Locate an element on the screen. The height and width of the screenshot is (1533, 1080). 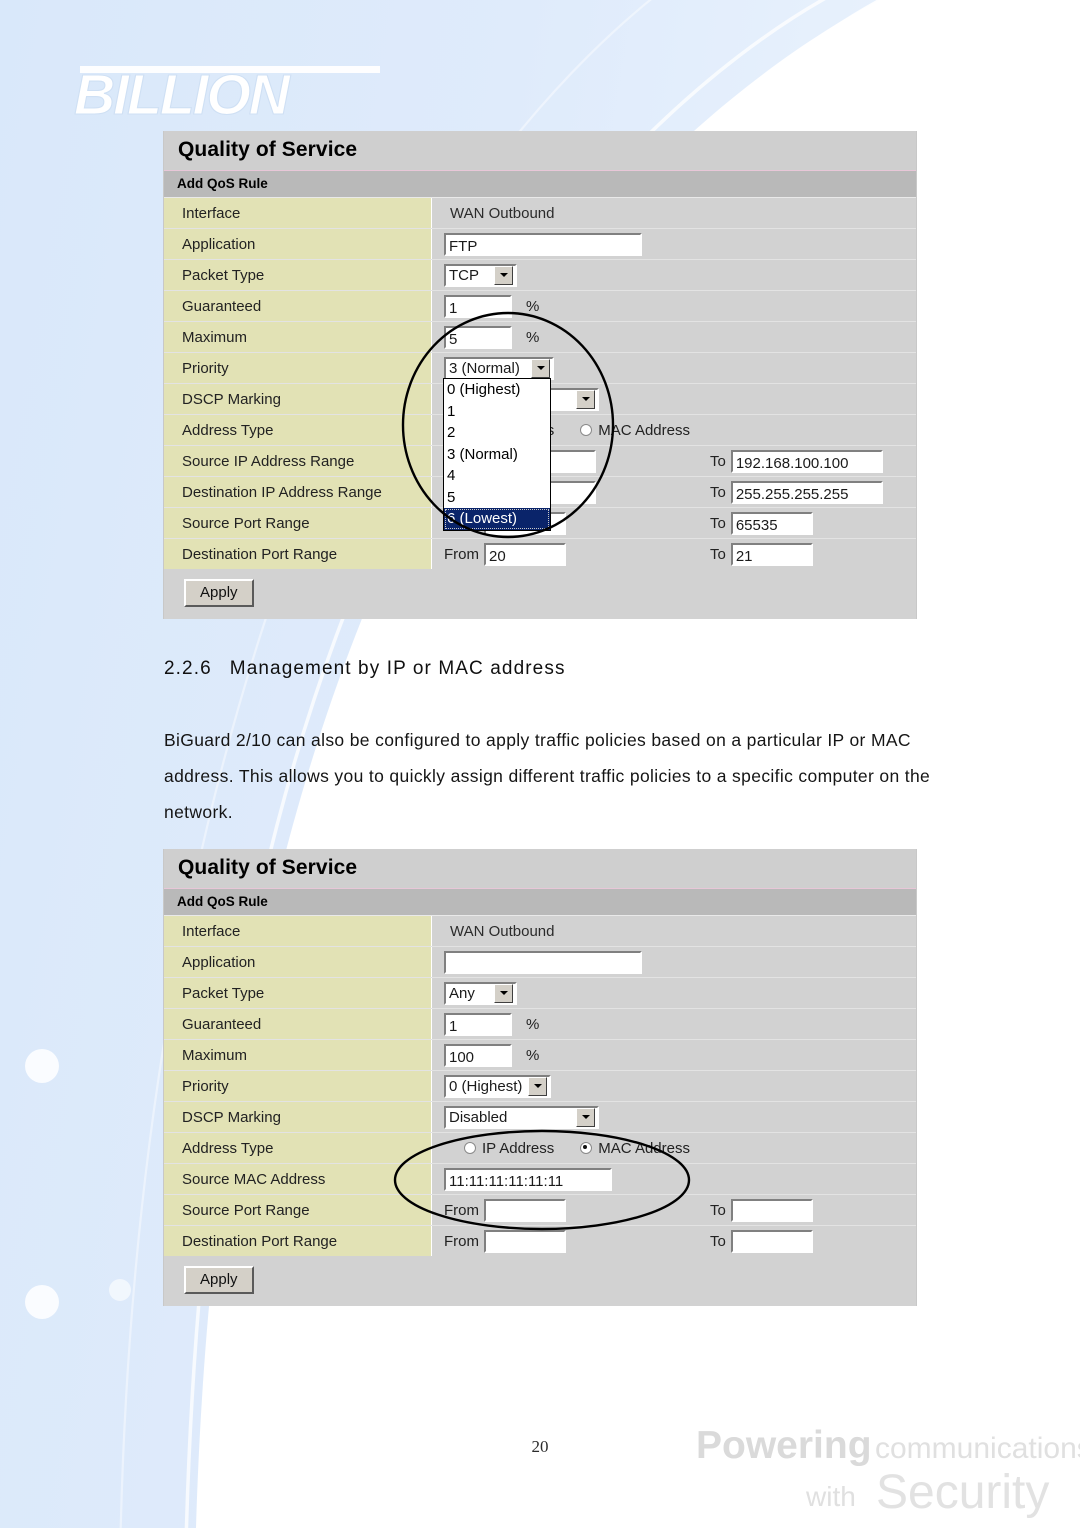
application-input is located at coordinates (543, 962).